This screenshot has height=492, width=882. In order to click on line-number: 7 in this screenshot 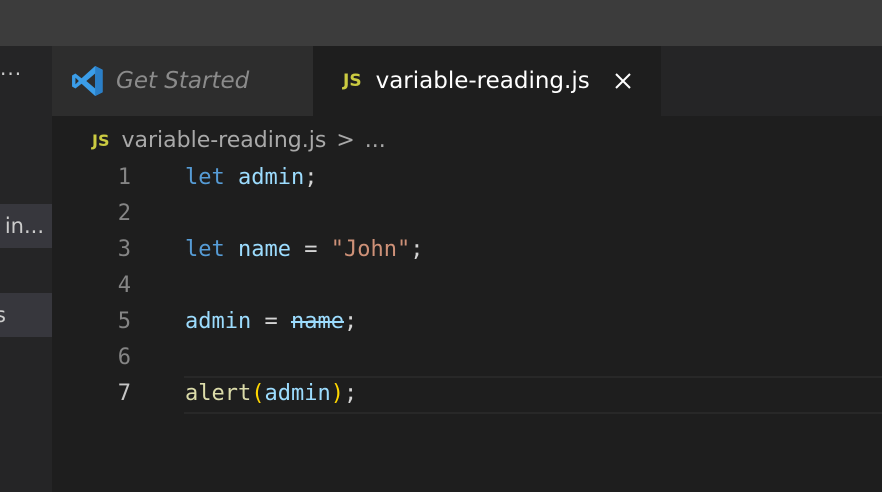, I will do `click(124, 393)`.